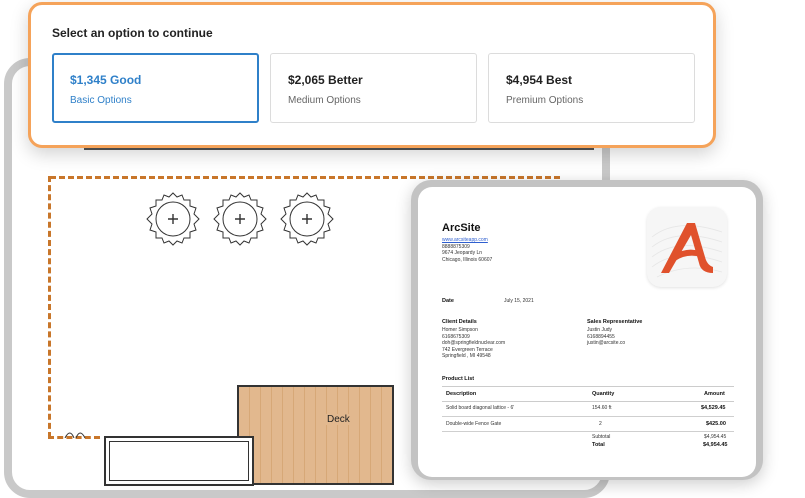  Describe the element at coordinates (545, 100) in the screenshot. I see `option-label: Premium Options` at that location.